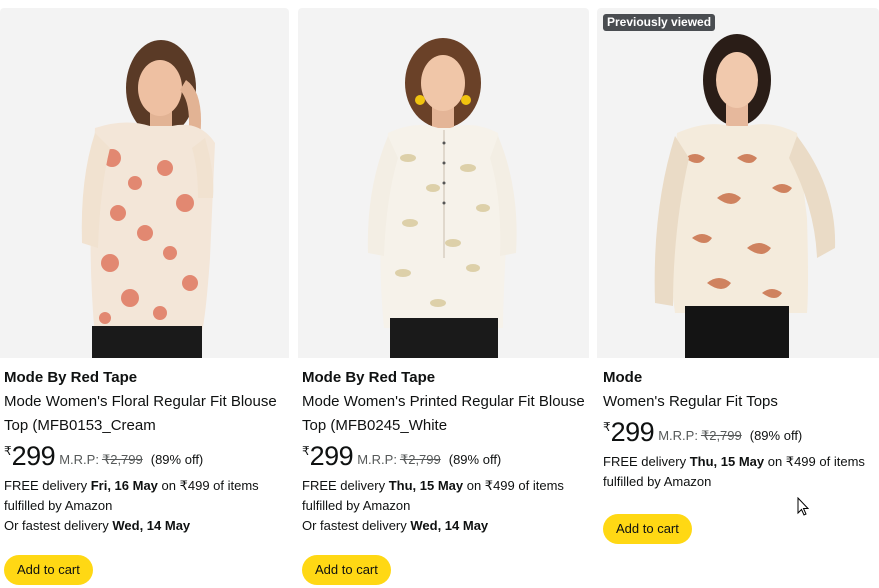 The height and width of the screenshot is (588, 879). What do you see at coordinates (739, 402) in the screenshot?
I see `product-title-link: Women's Regular Fit Tops` at bounding box center [739, 402].